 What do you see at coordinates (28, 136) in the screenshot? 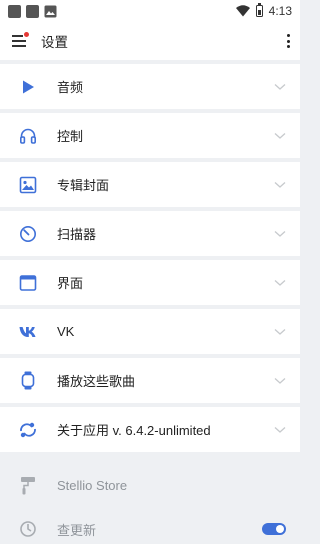
I see `headphones-icon` at bounding box center [28, 136].